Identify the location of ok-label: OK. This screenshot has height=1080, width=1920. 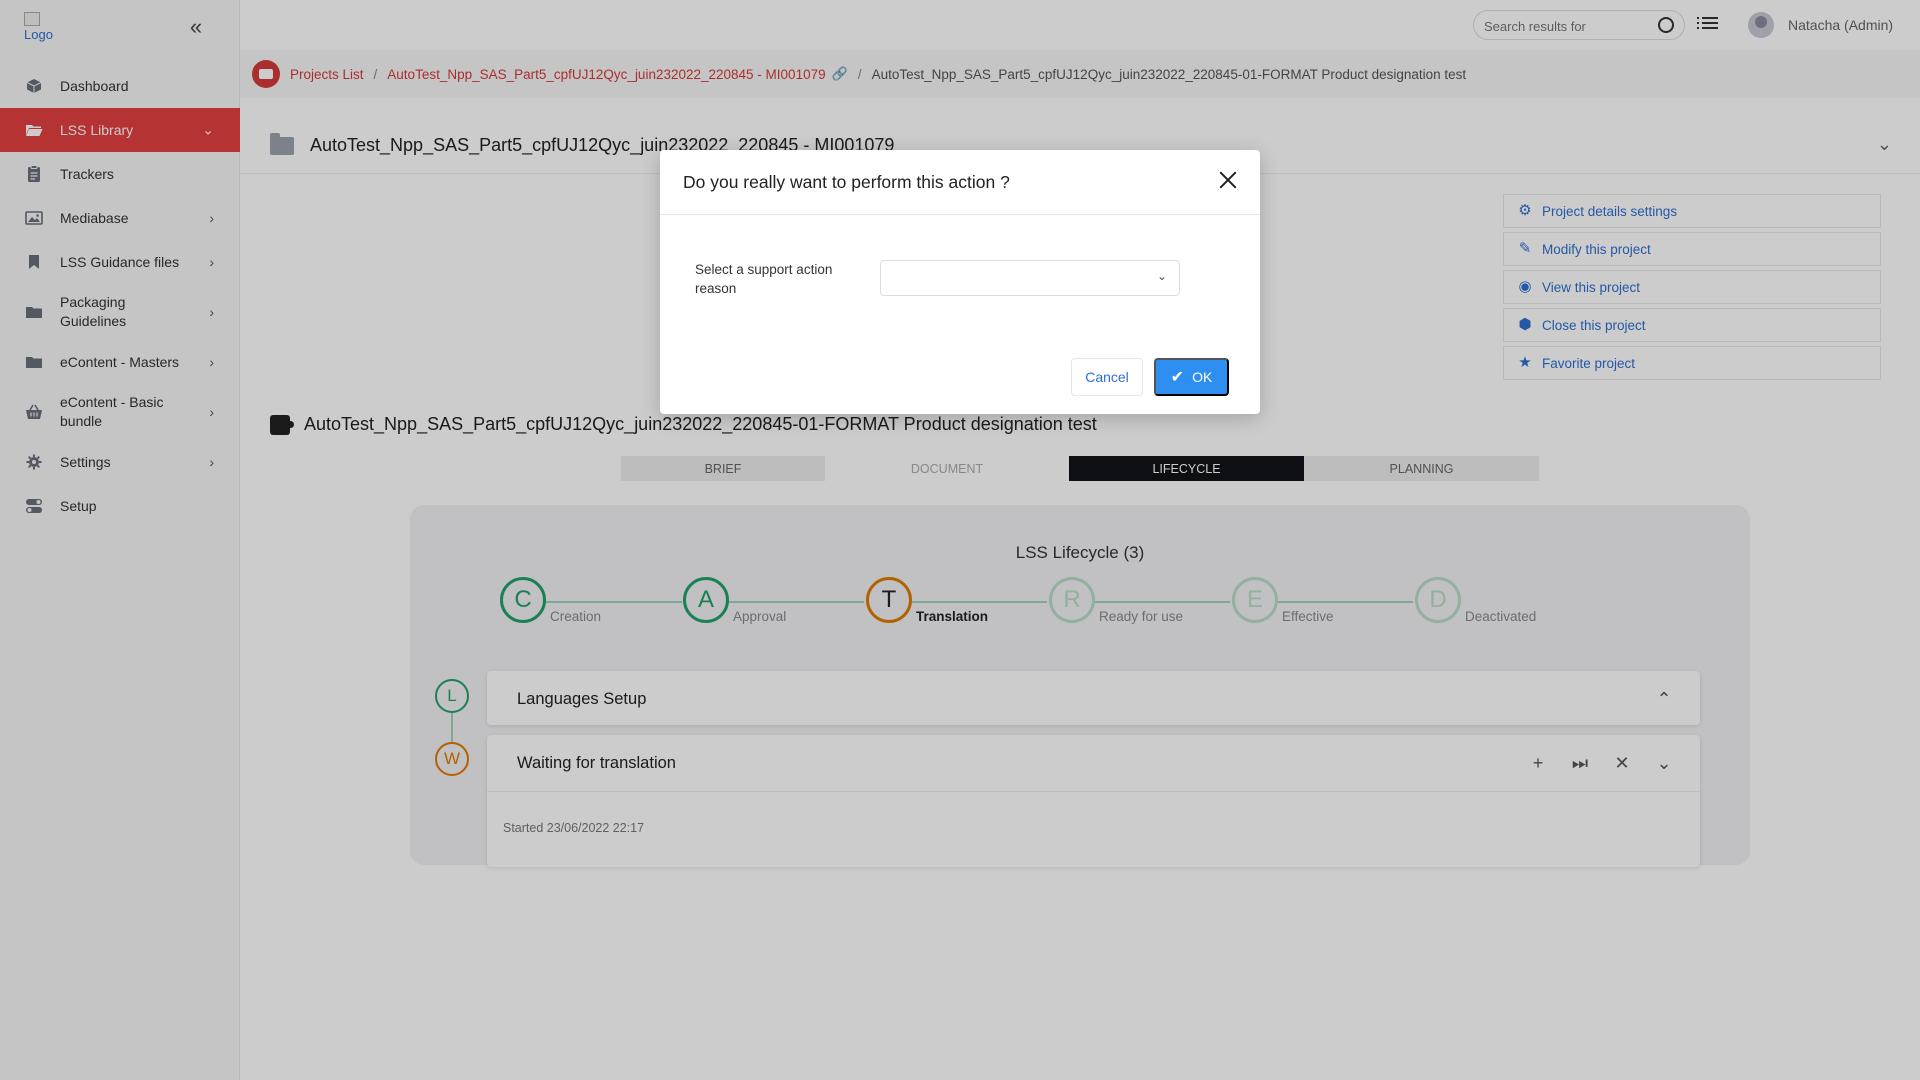
(1202, 377).